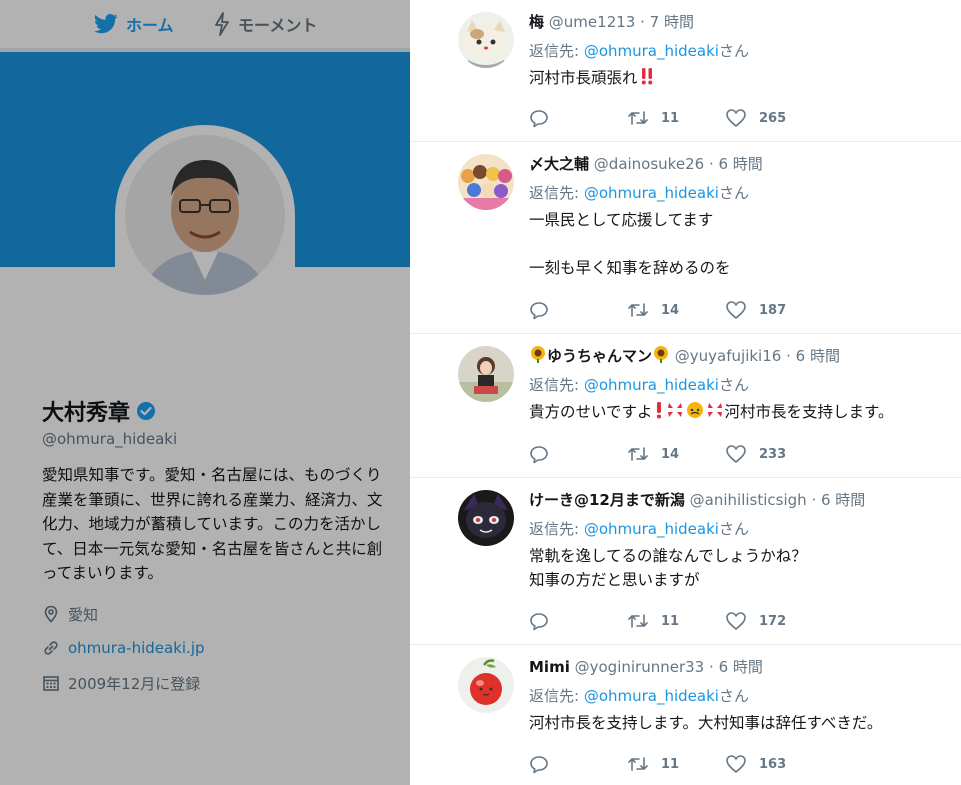  Describe the element at coordinates (607, 500) in the screenshot. I see `tweet-author-name: けーき@12月まで新潟` at that location.